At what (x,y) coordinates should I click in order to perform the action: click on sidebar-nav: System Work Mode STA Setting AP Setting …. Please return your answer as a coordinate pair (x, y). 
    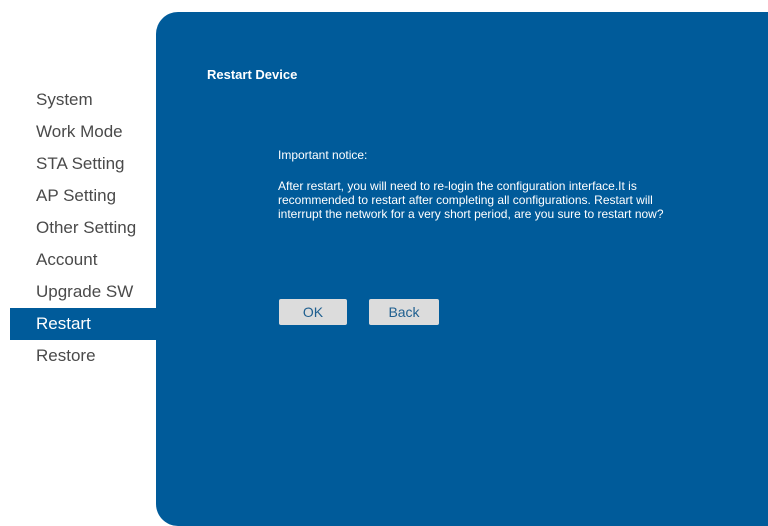
    Looking at the image, I should click on (83, 228).